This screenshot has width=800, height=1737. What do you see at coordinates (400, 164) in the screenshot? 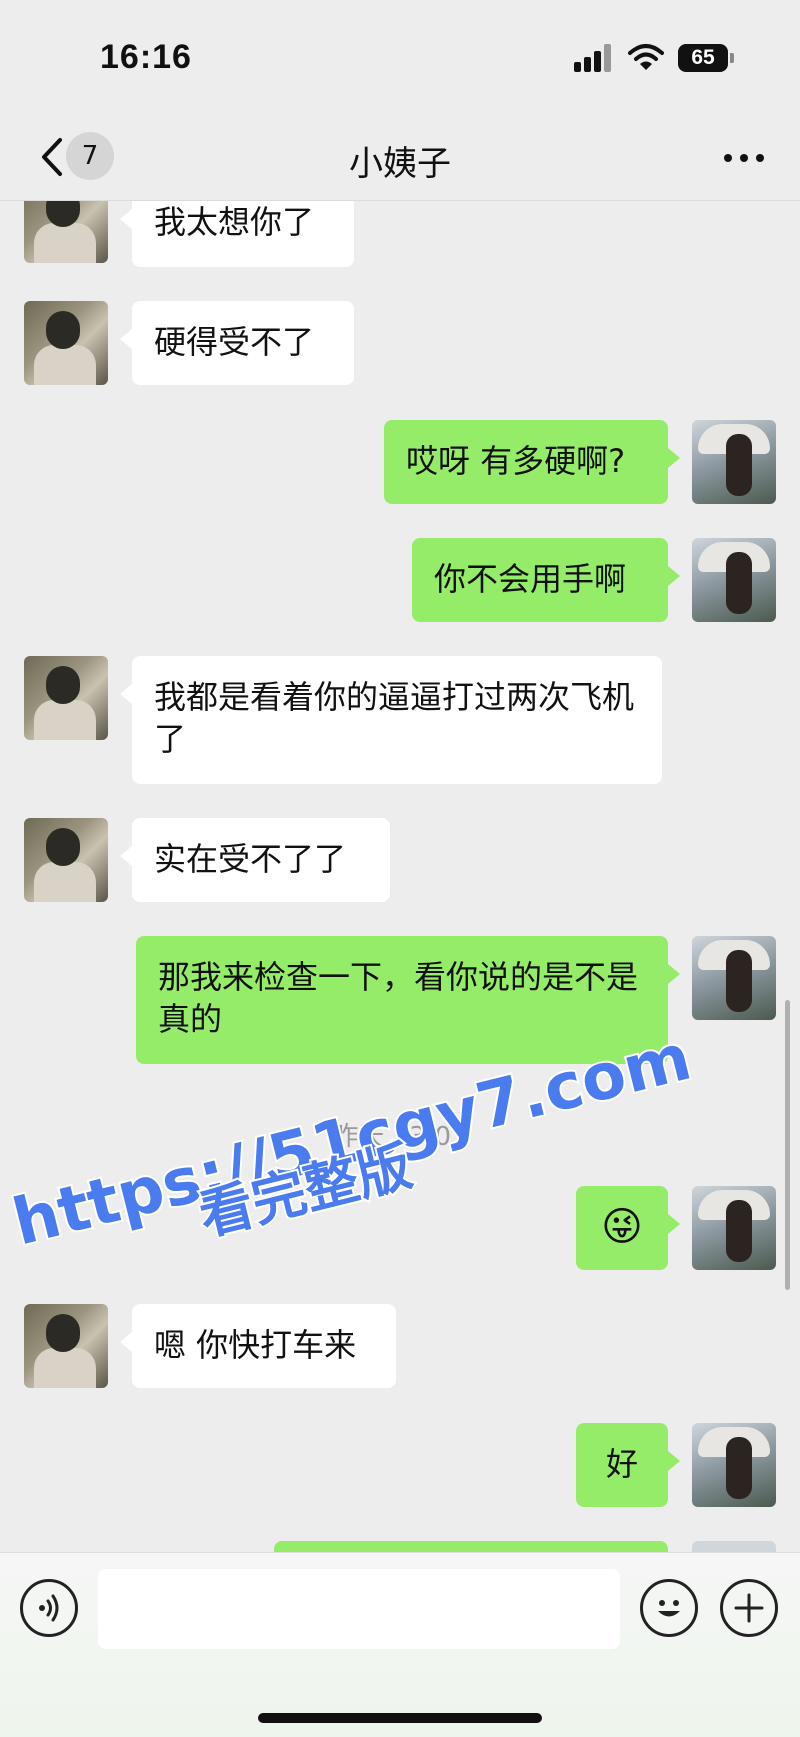
I see `chat-title: 小姨子` at bounding box center [400, 164].